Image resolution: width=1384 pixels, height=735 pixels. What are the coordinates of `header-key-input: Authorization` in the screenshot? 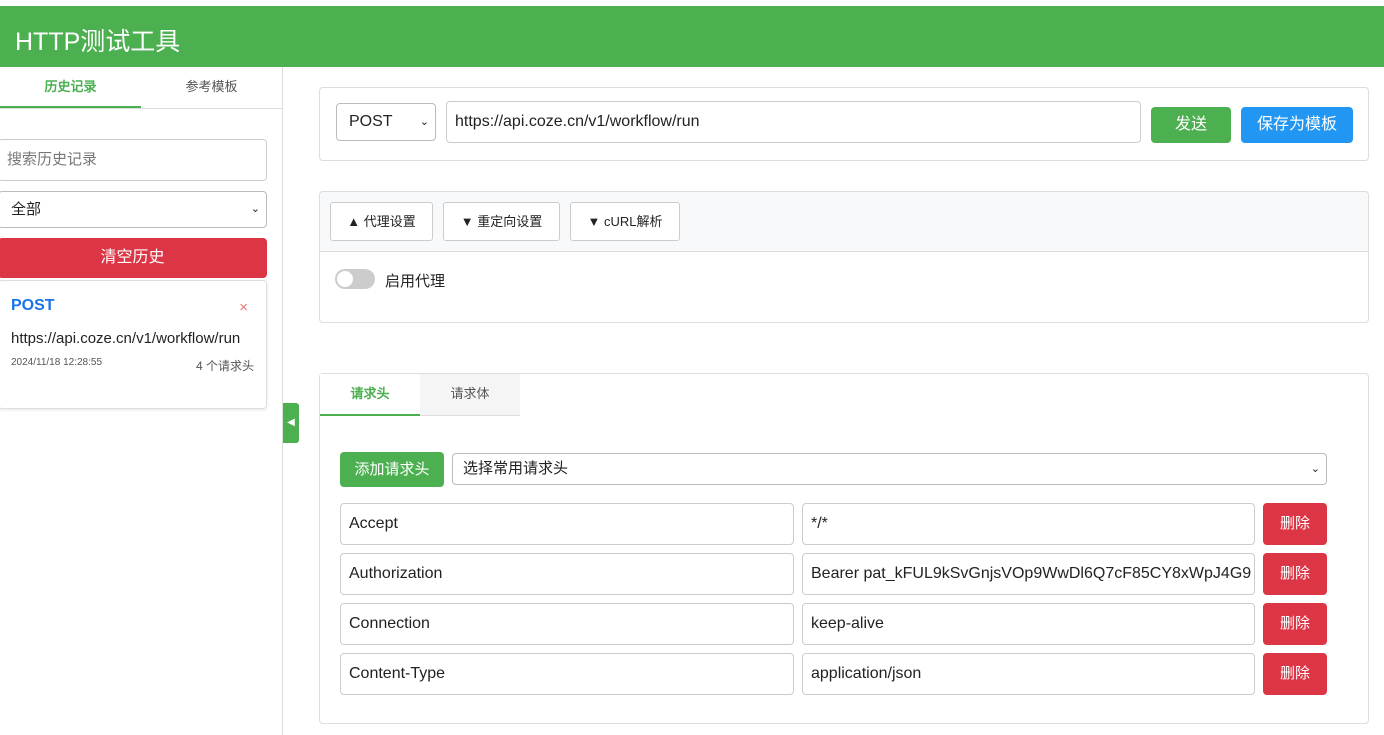 It's located at (567, 574).